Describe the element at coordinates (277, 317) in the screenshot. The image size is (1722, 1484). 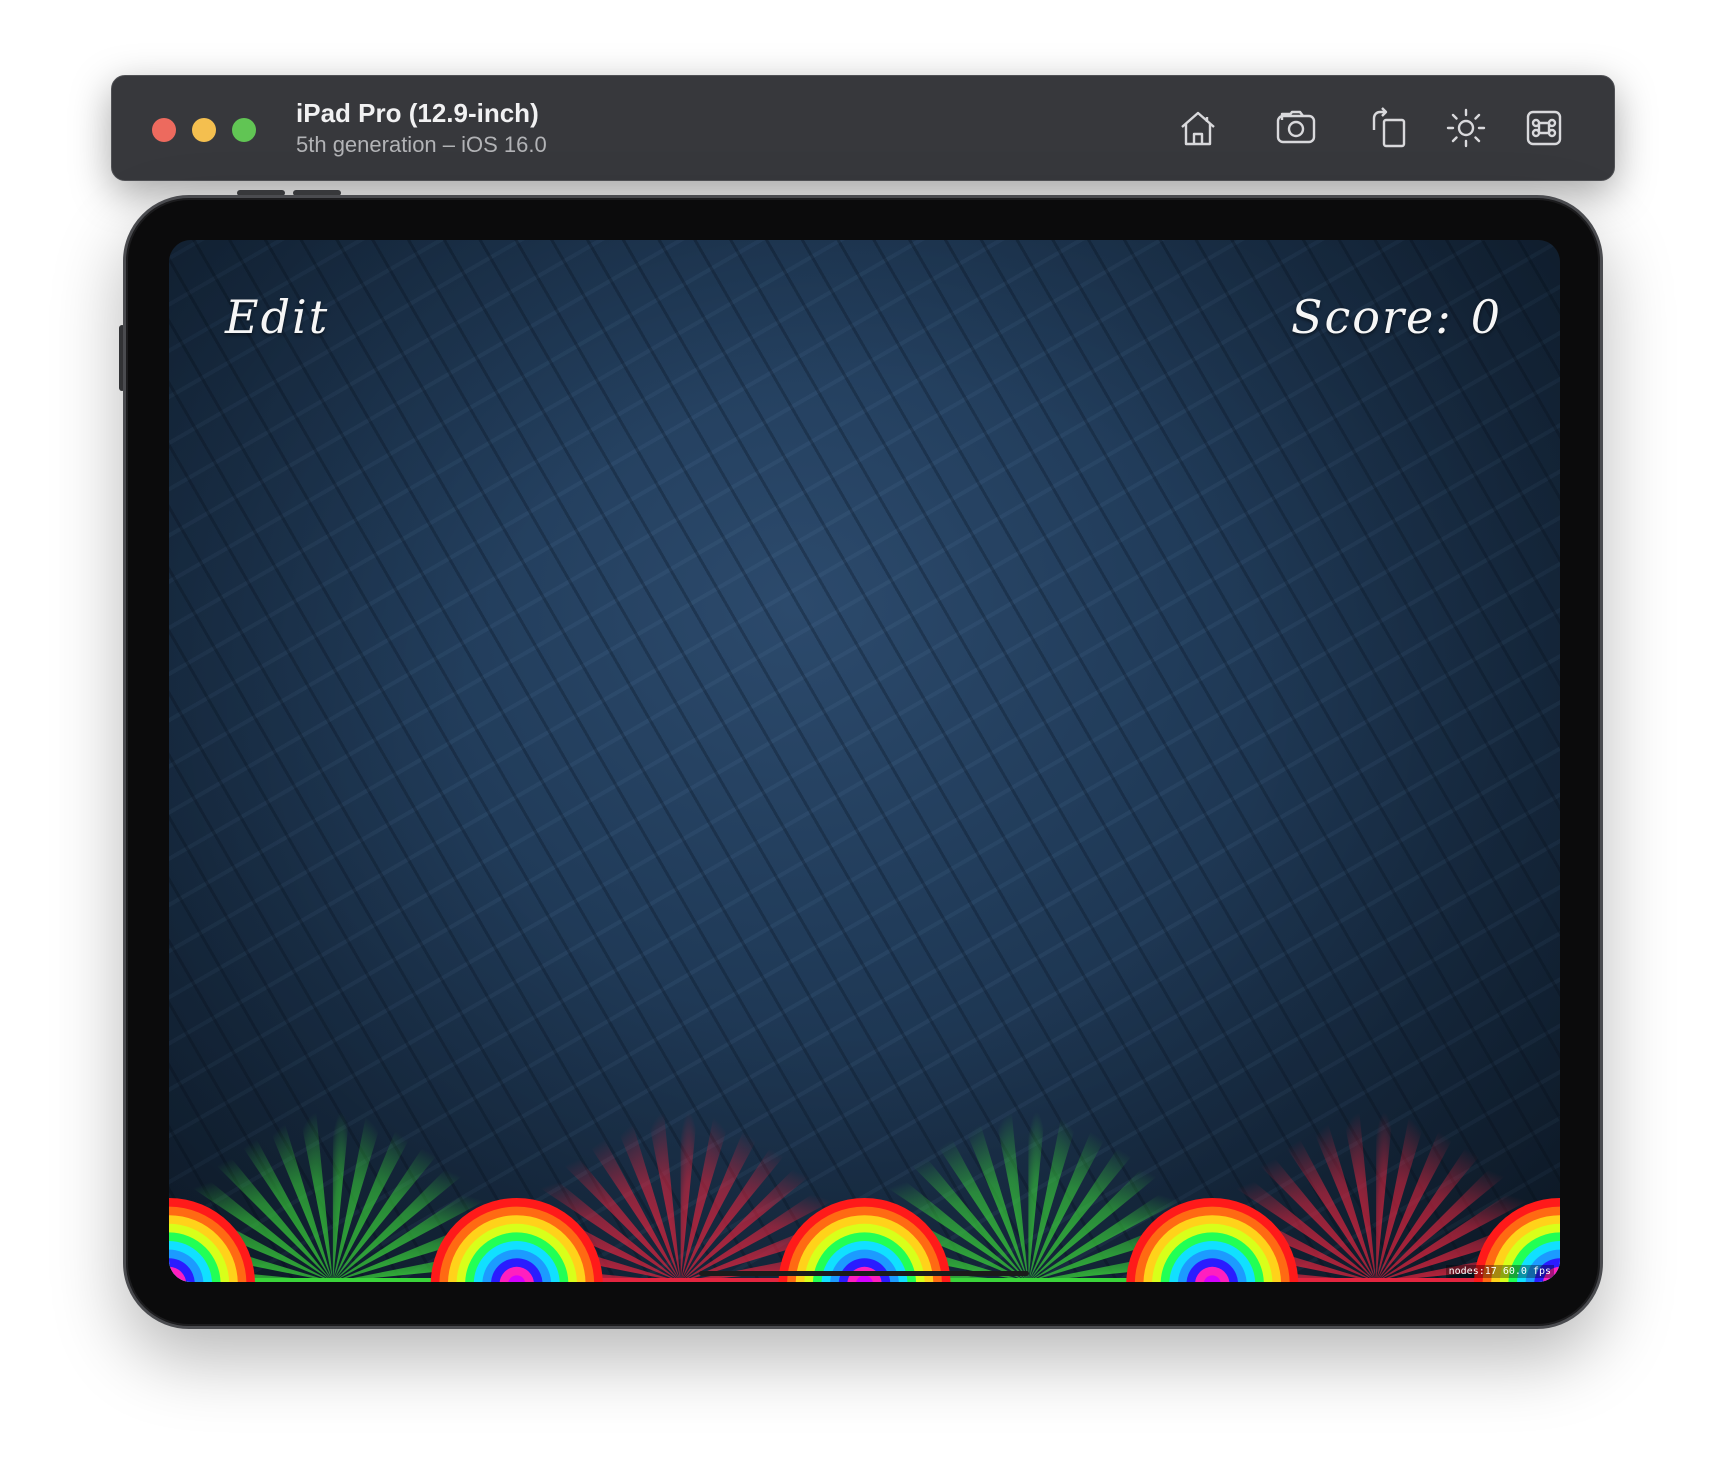
I see `edit-button: Edit` at that location.